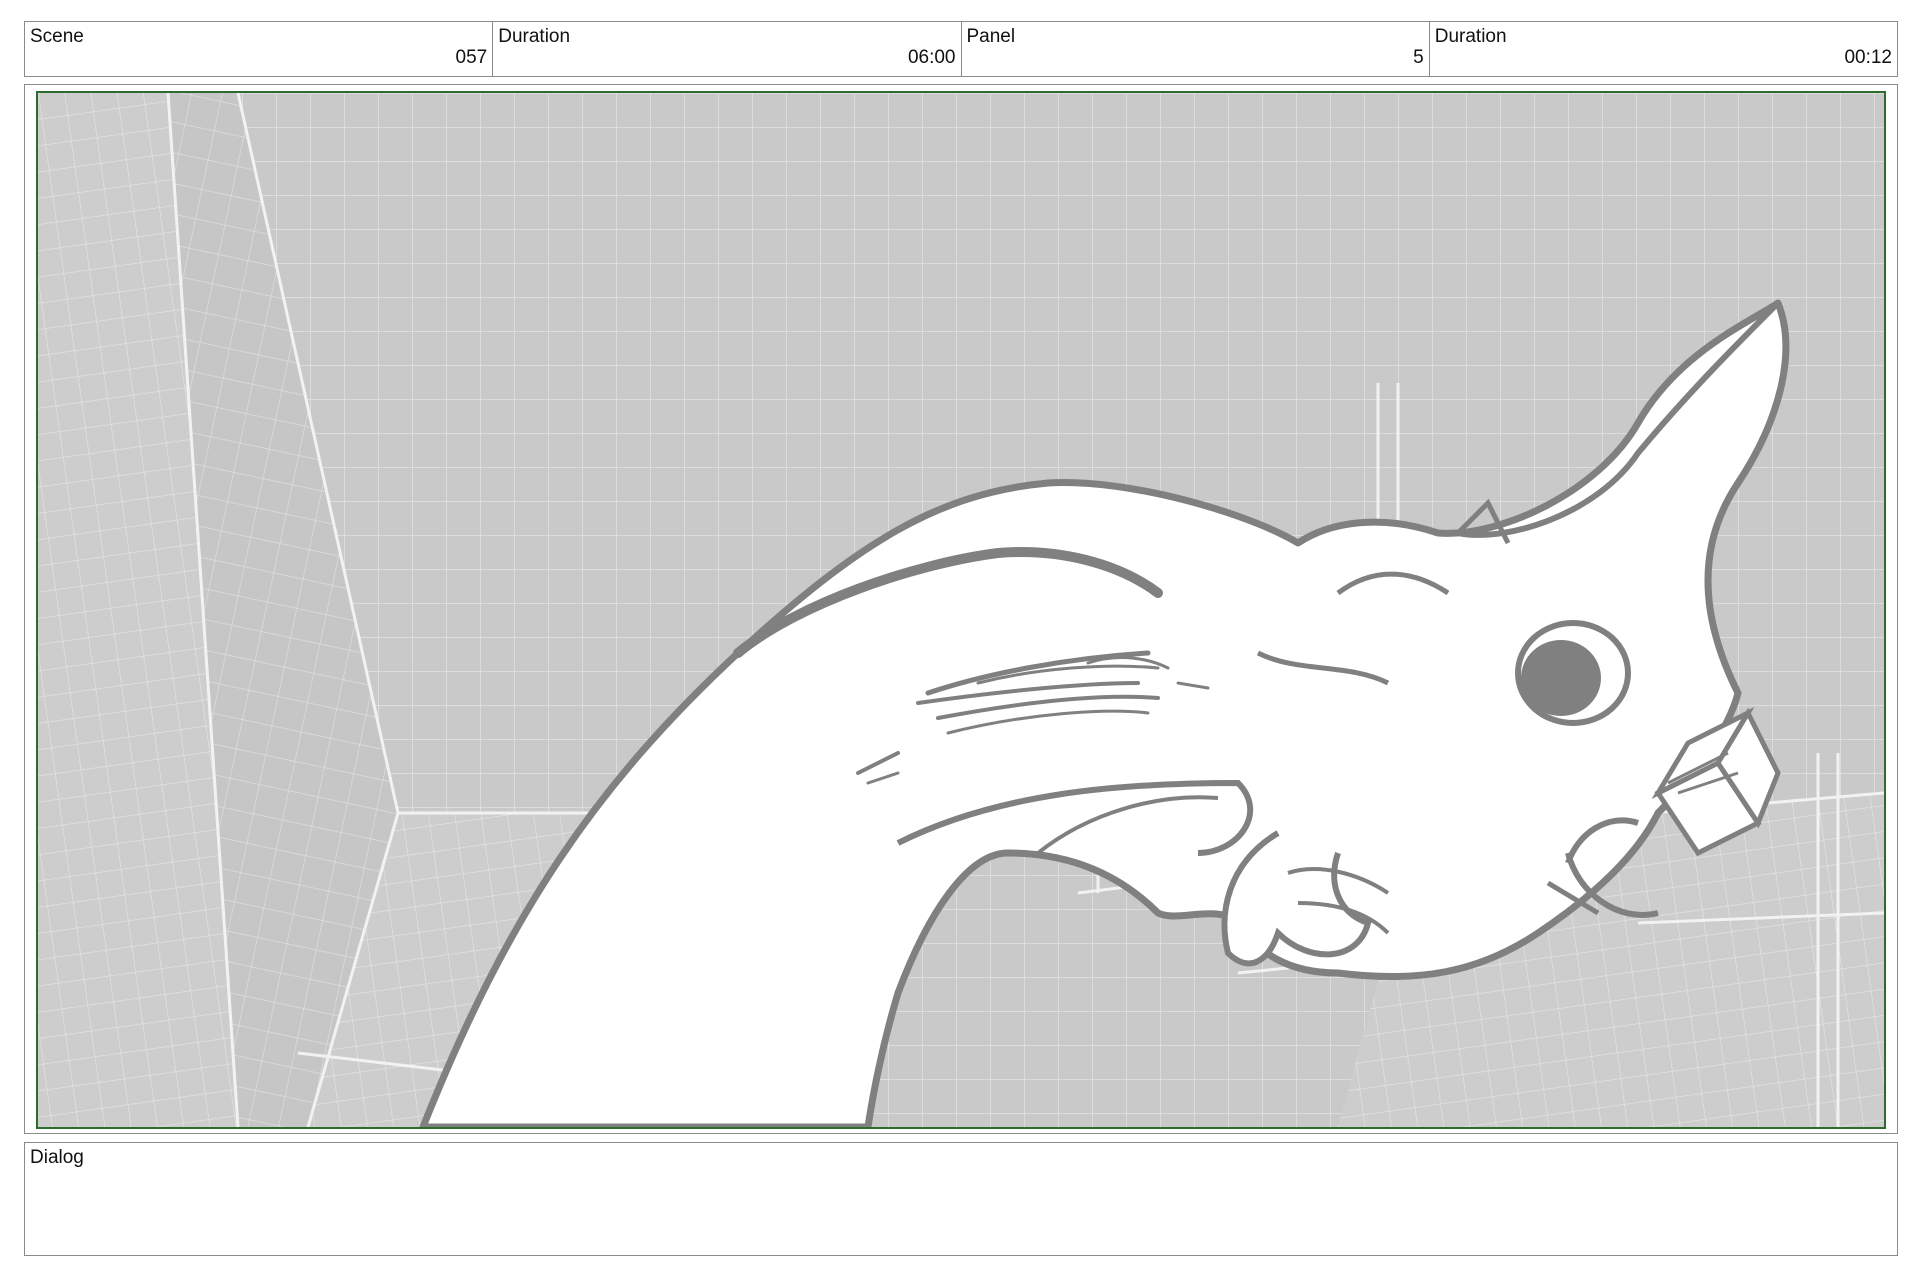  I want to click on scene-duration-label: Duration, so click(534, 36).